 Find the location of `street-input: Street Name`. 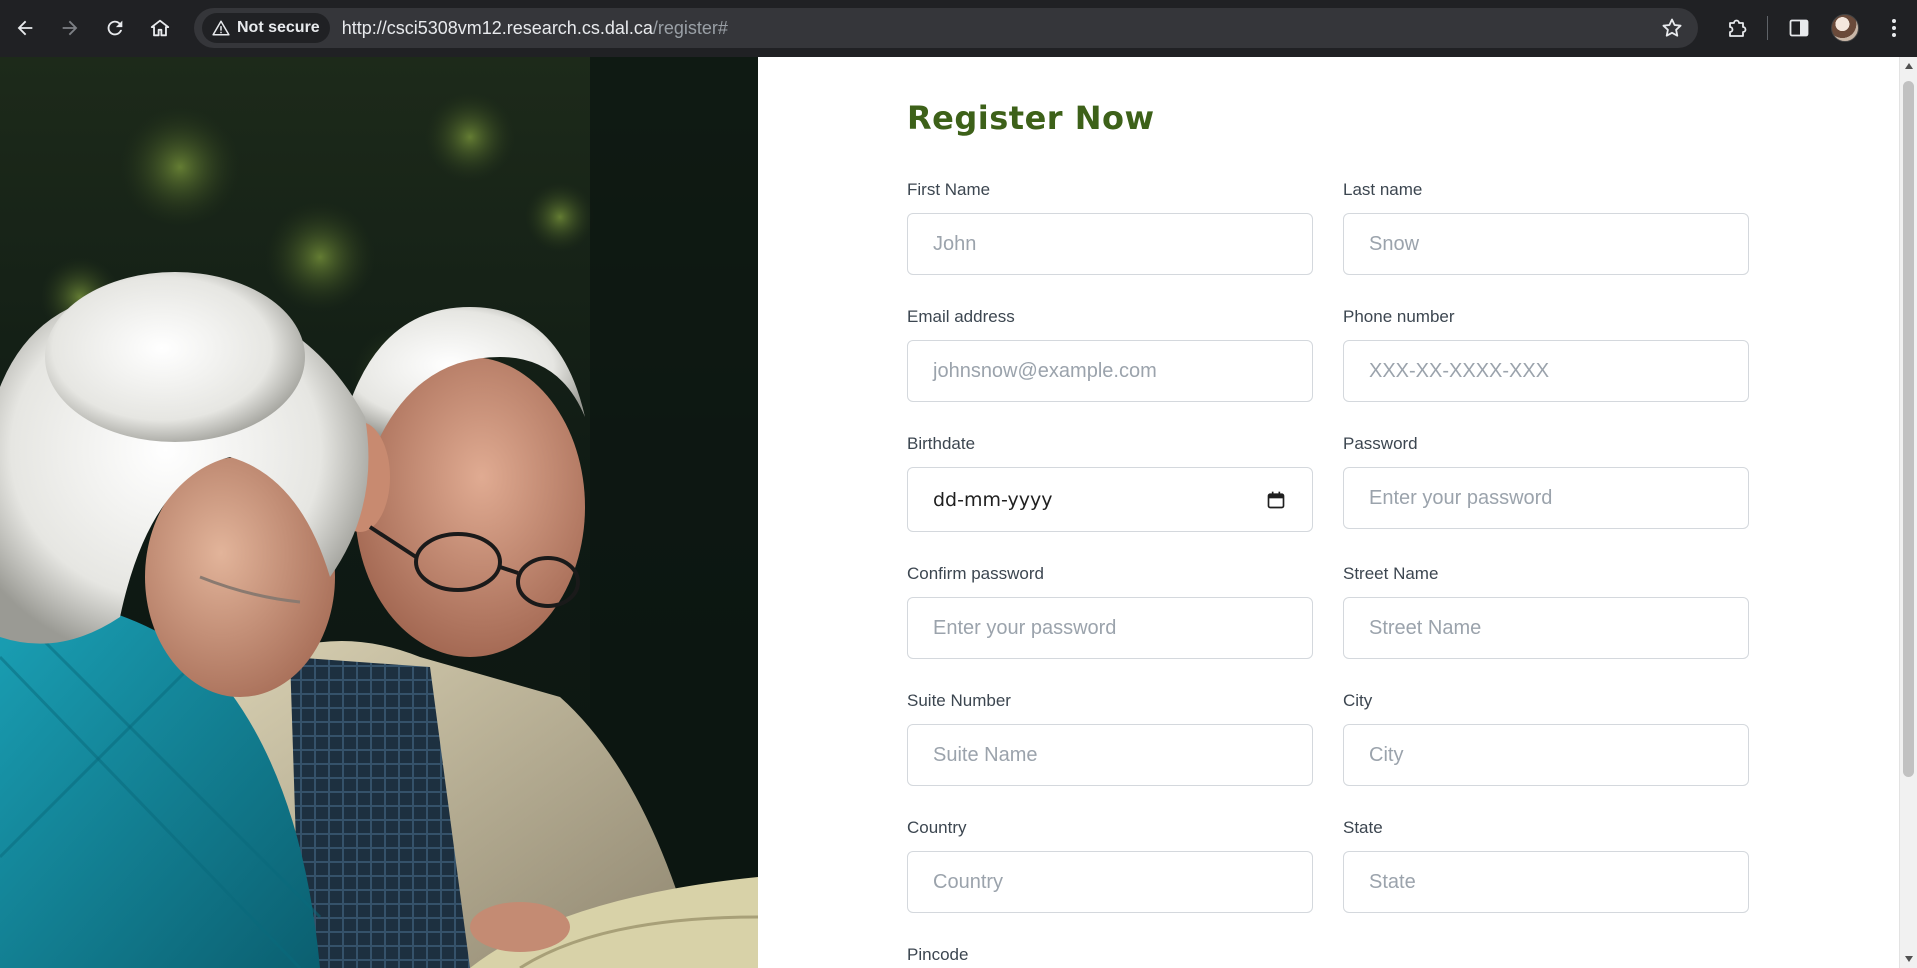

street-input: Street Name is located at coordinates (1546, 628).